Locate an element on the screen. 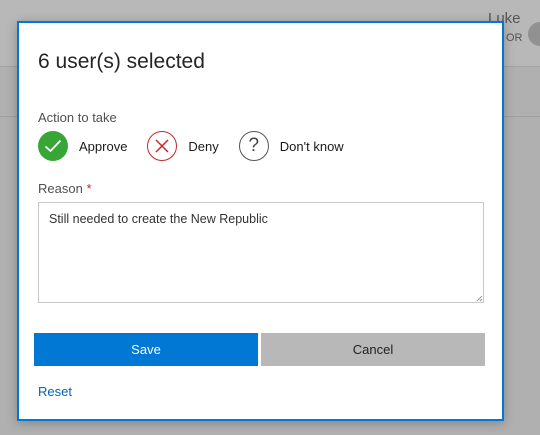 This screenshot has height=435, width=540. reason-label: Reason * is located at coordinates (65, 188).